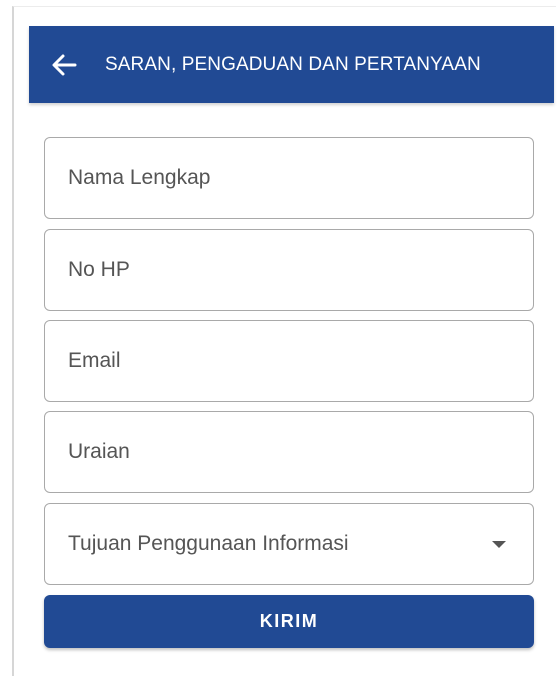  I want to click on page-title: SARAN, PENGADUAN DAN PERTANYAAN, so click(293, 64).